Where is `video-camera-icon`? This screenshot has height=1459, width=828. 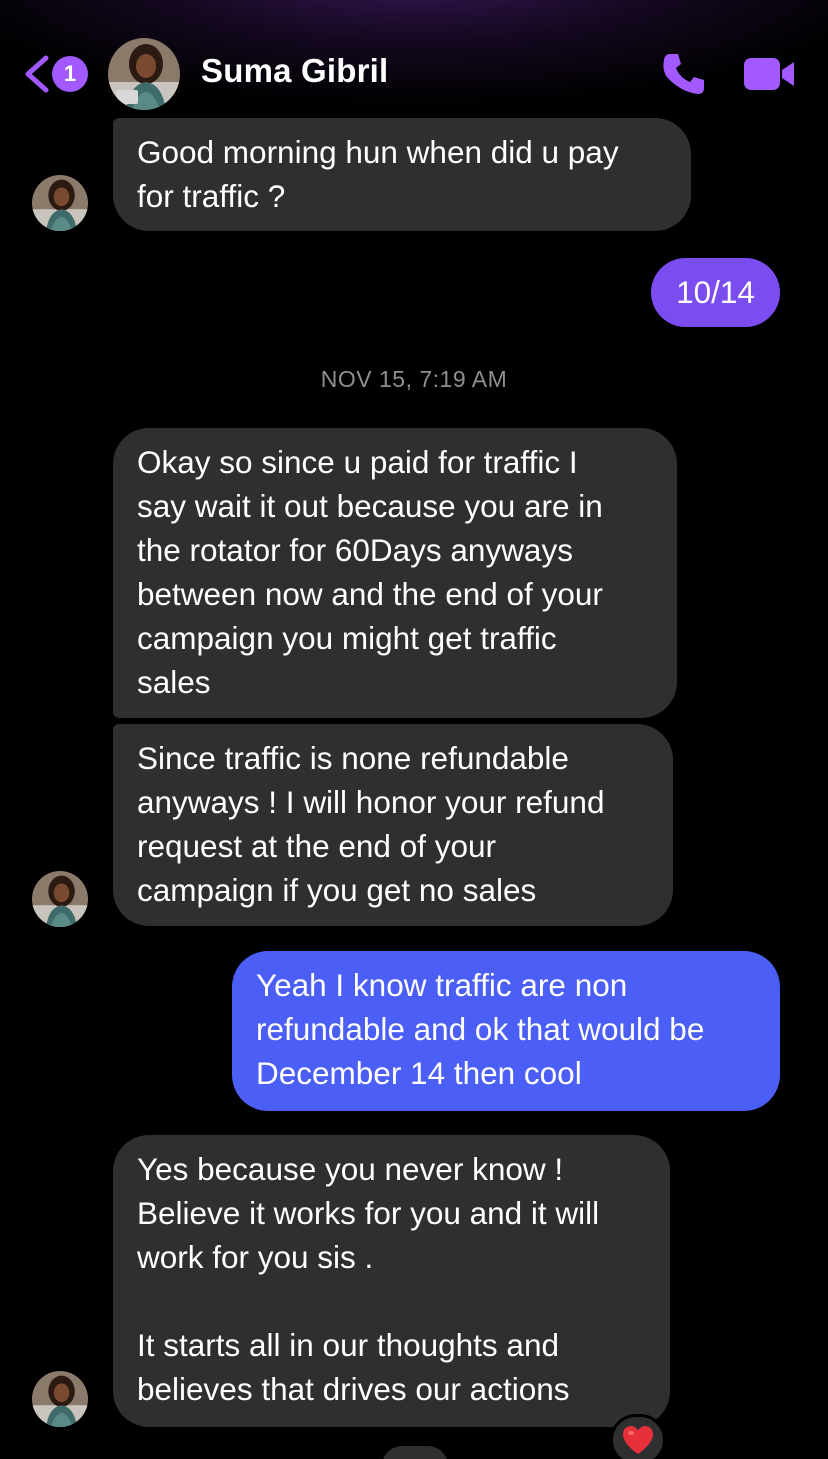 video-camera-icon is located at coordinates (769, 74).